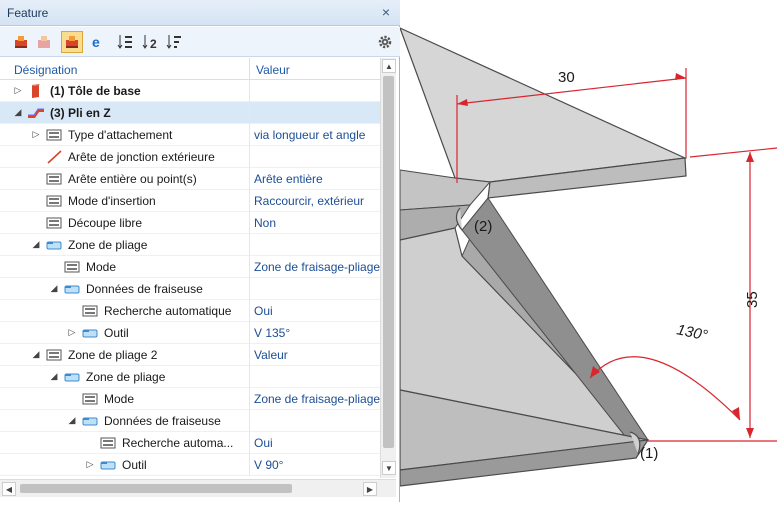 The image size is (777, 505). Describe the element at coordinates (389, 66) in the screenshot. I see `scroll-up-icon: ▲` at that location.